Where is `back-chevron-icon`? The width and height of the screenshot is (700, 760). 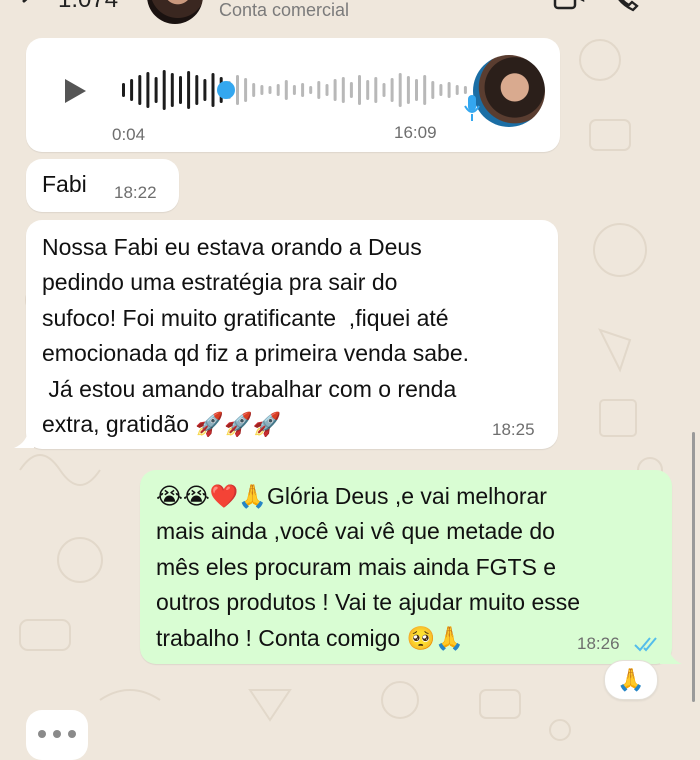
back-chevron-icon is located at coordinates (29, 6).